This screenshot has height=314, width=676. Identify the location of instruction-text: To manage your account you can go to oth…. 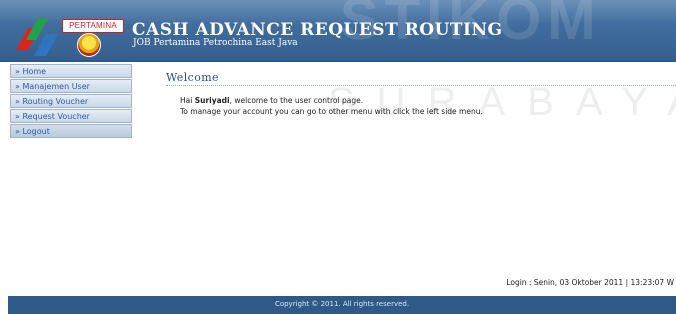
(331, 111).